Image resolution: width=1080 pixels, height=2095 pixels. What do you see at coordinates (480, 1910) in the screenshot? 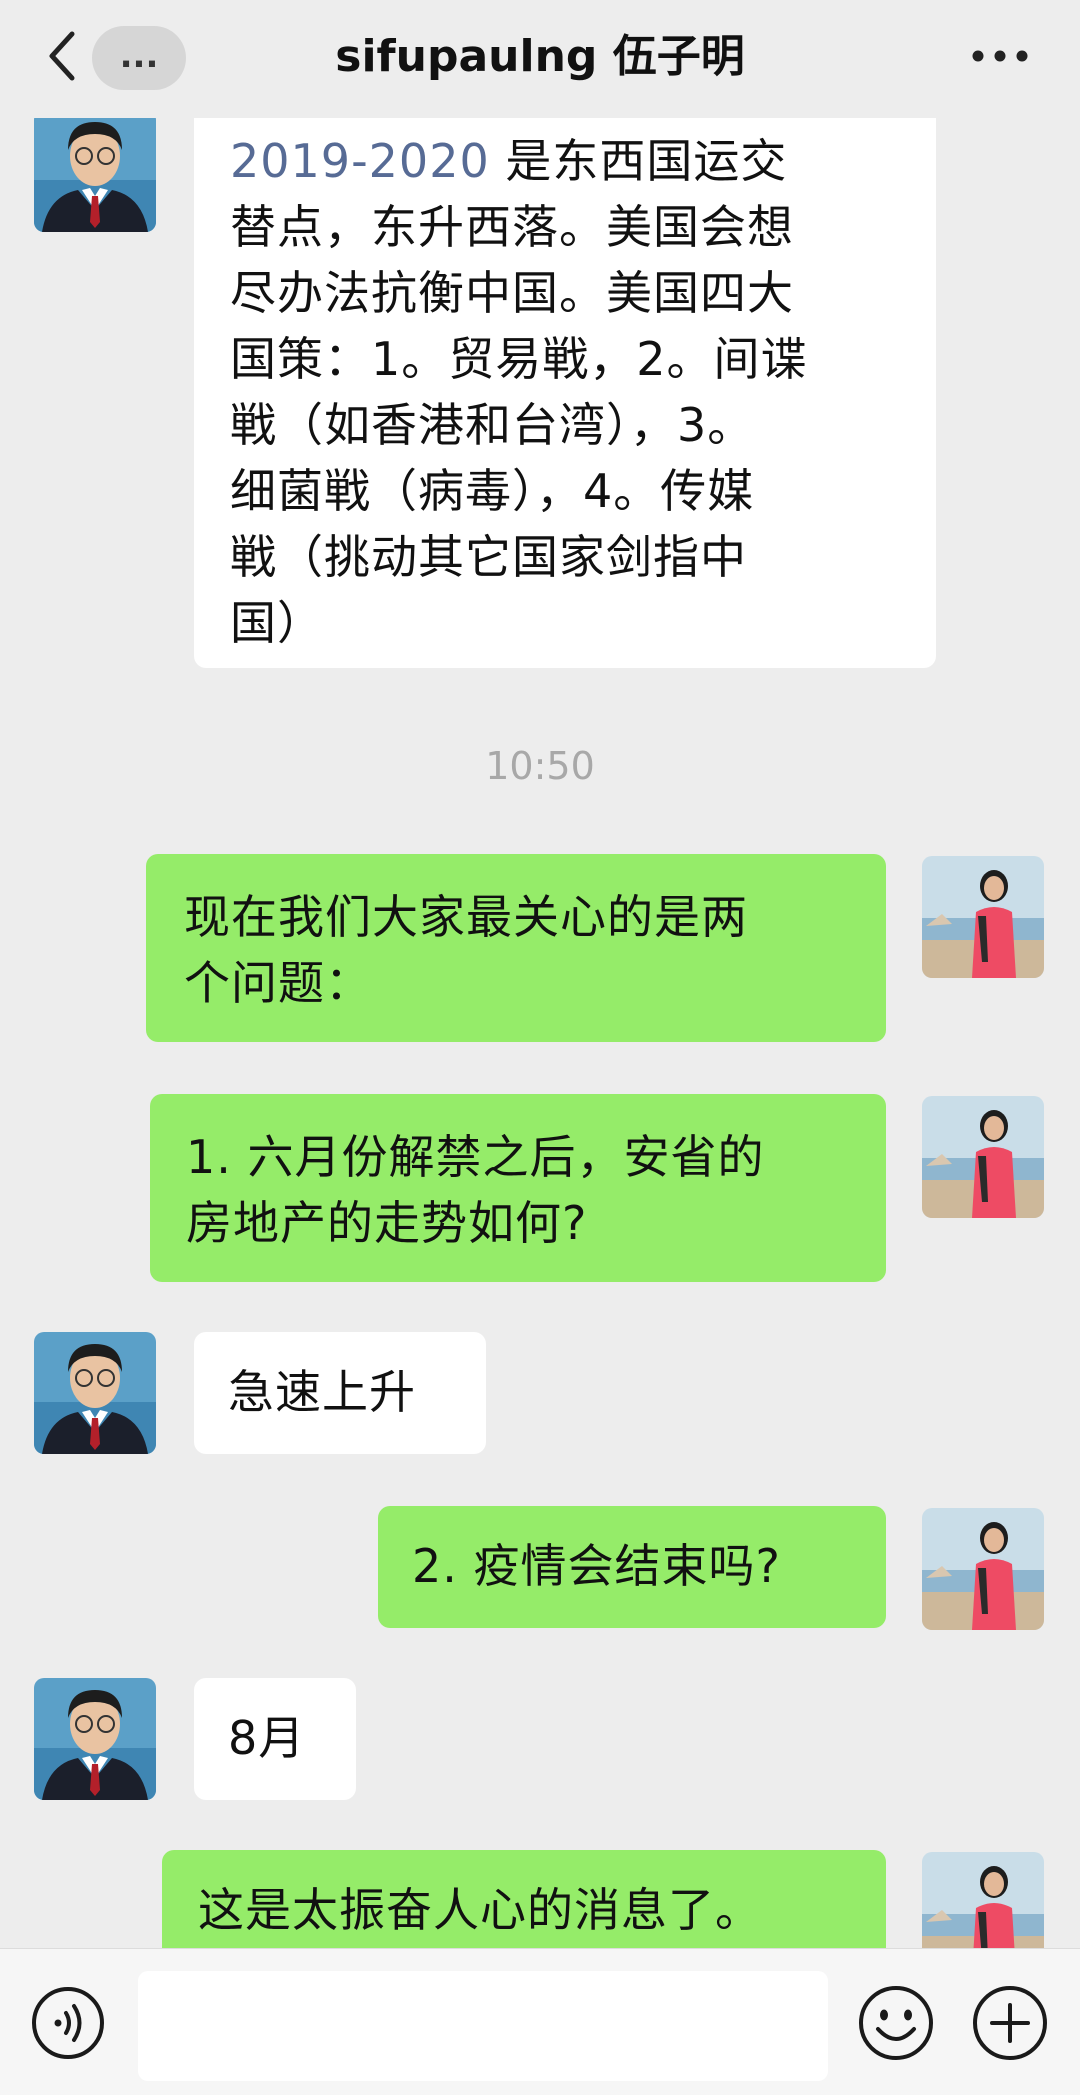
I see `message-text: 这是太振奋人心的消息了。` at bounding box center [480, 1910].